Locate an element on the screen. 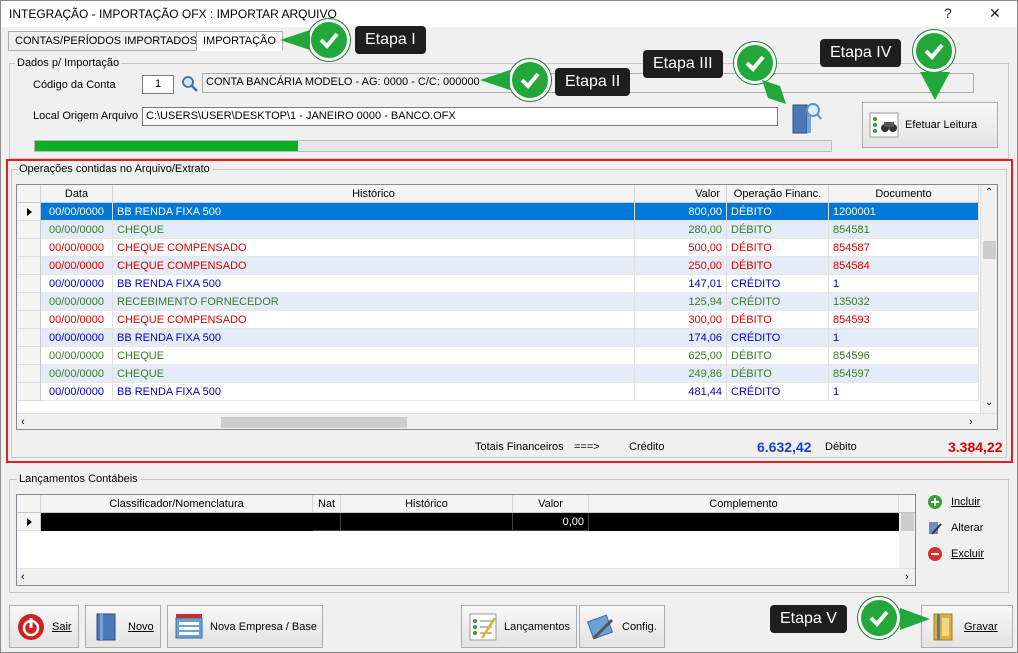 The image size is (1018, 653). open-file-icon is located at coordinates (807, 117).